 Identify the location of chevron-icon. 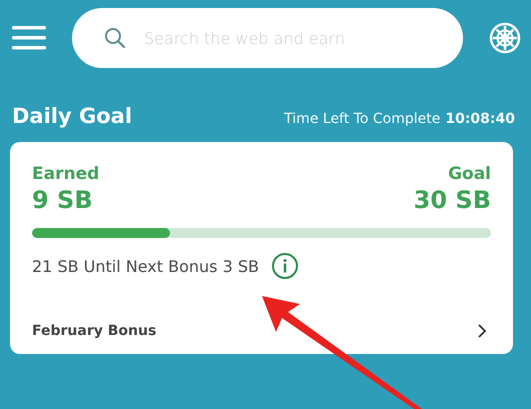
(482, 331).